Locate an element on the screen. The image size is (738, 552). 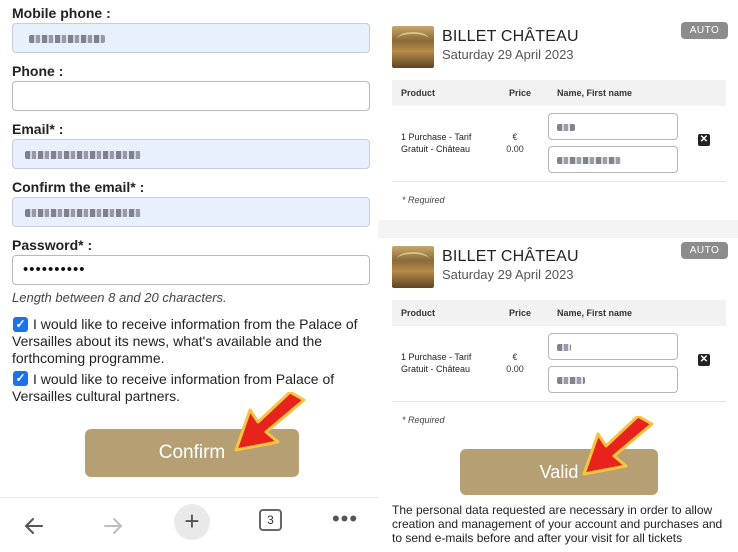
browser-toolbar: + 3 ••• is located at coordinates (189, 524).